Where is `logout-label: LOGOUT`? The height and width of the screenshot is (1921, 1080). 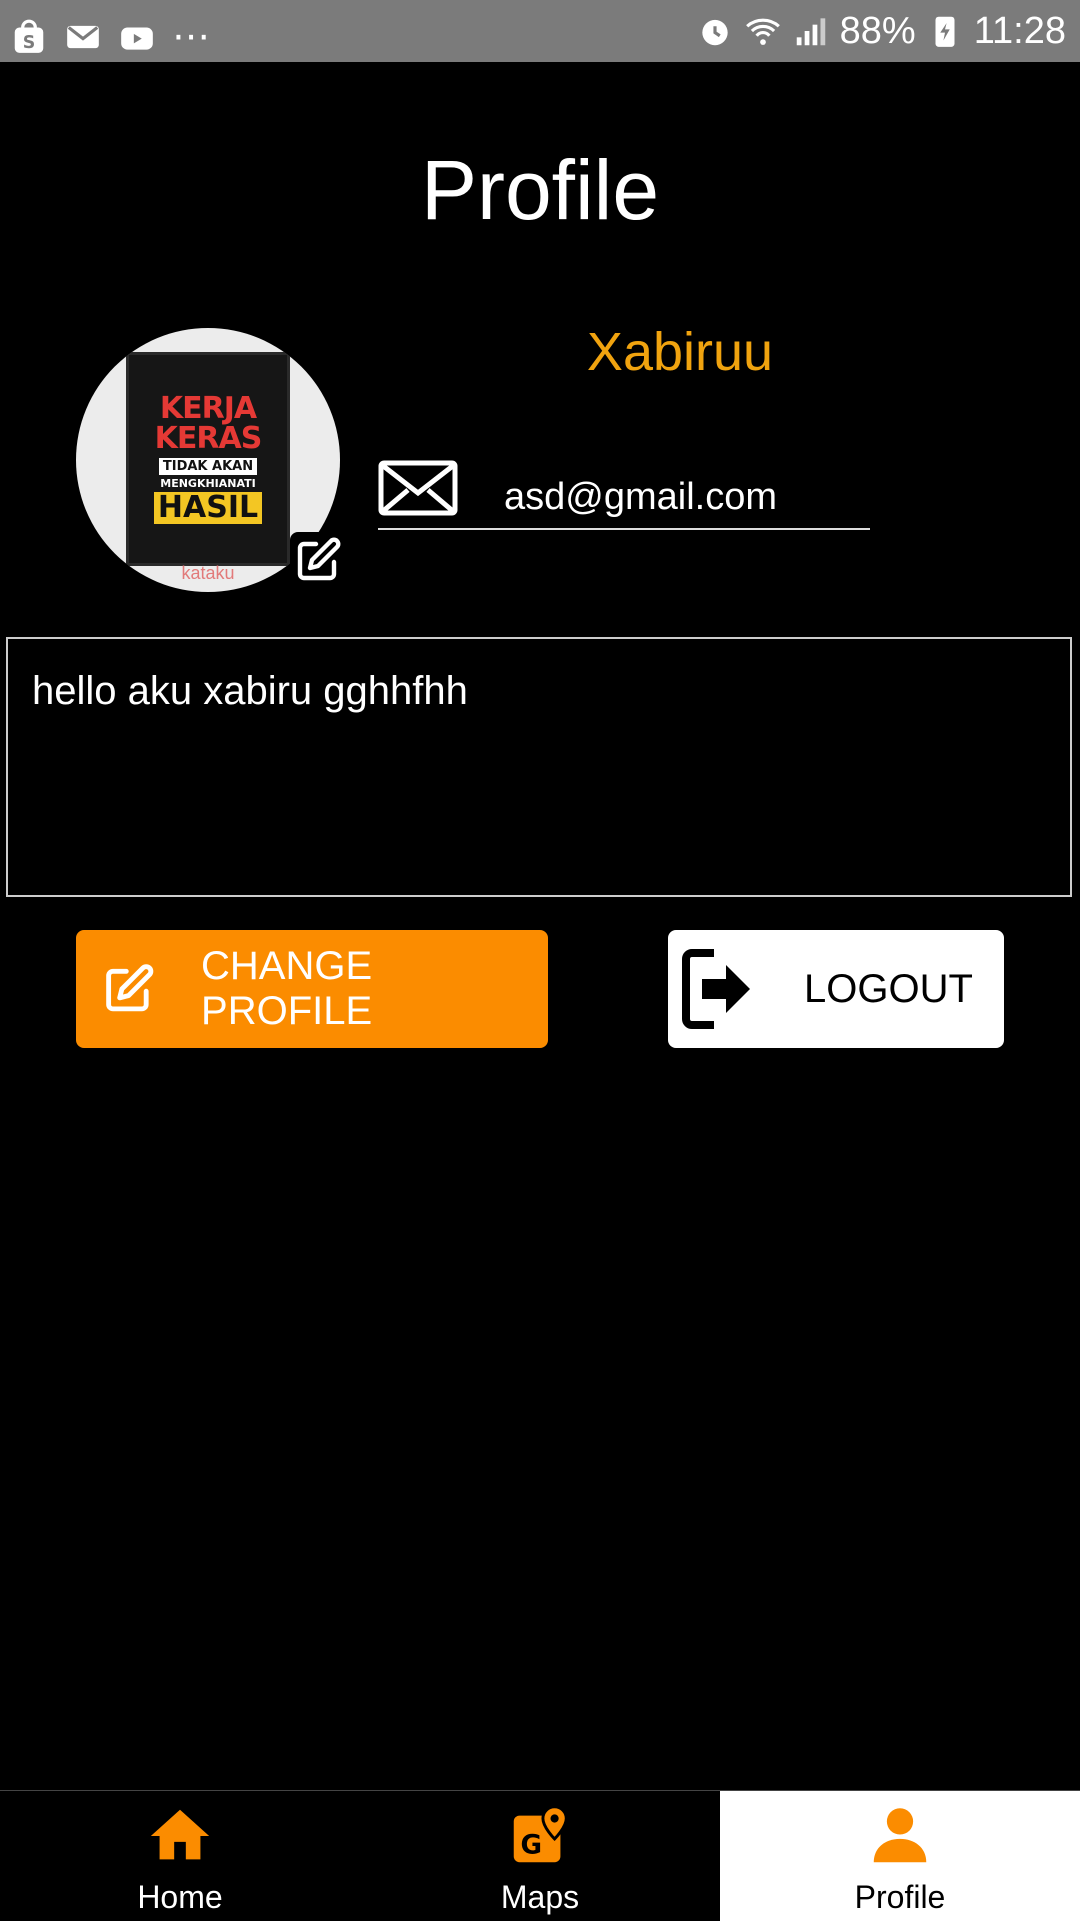 logout-label: LOGOUT is located at coordinates (888, 988).